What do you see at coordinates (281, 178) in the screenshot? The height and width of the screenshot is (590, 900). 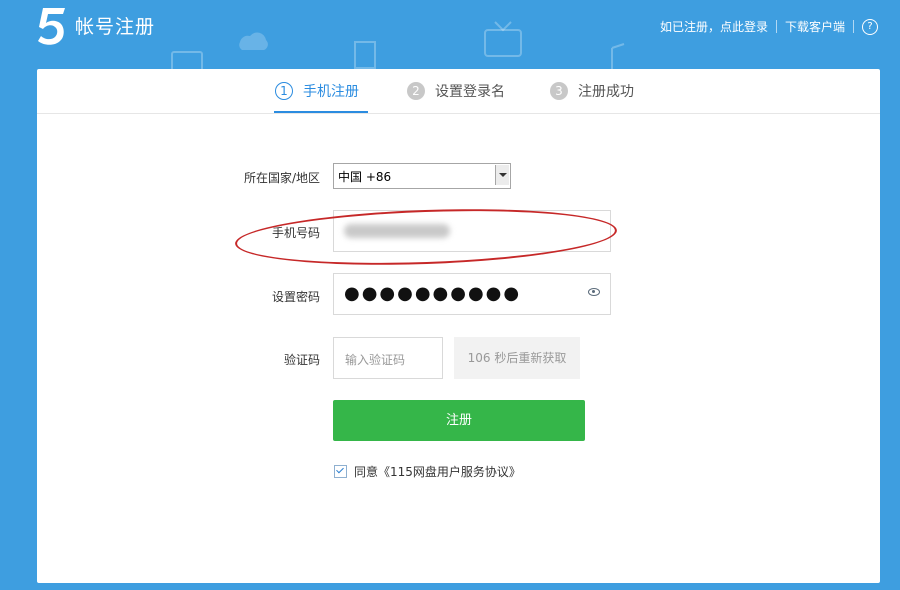 I see `country-label: 所在国家/地区` at bounding box center [281, 178].